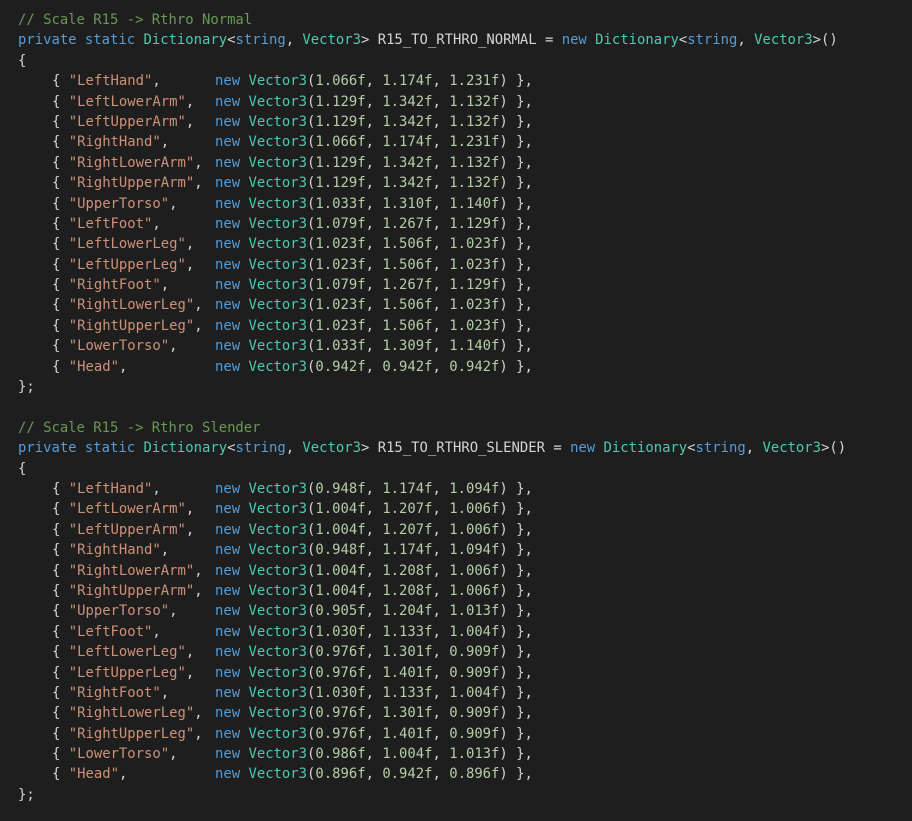 Image resolution: width=912 pixels, height=821 pixels. I want to click on x-value: 1.129f, so click(340, 121).